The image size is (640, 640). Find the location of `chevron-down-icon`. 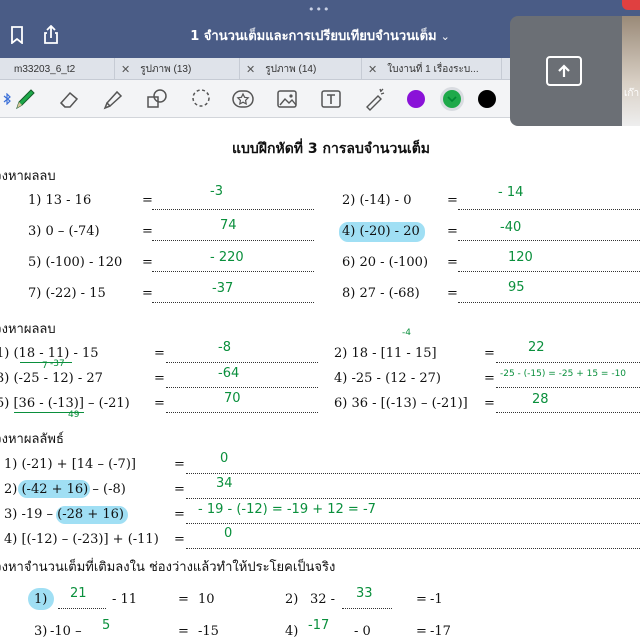

chevron-down-icon is located at coordinates (452, 99).